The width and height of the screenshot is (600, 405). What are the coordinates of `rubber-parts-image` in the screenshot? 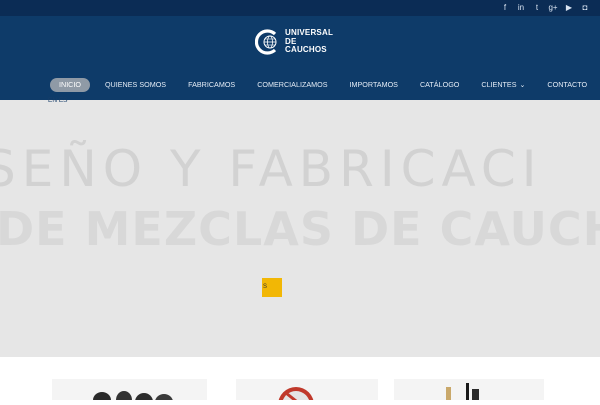 It's located at (462, 391).